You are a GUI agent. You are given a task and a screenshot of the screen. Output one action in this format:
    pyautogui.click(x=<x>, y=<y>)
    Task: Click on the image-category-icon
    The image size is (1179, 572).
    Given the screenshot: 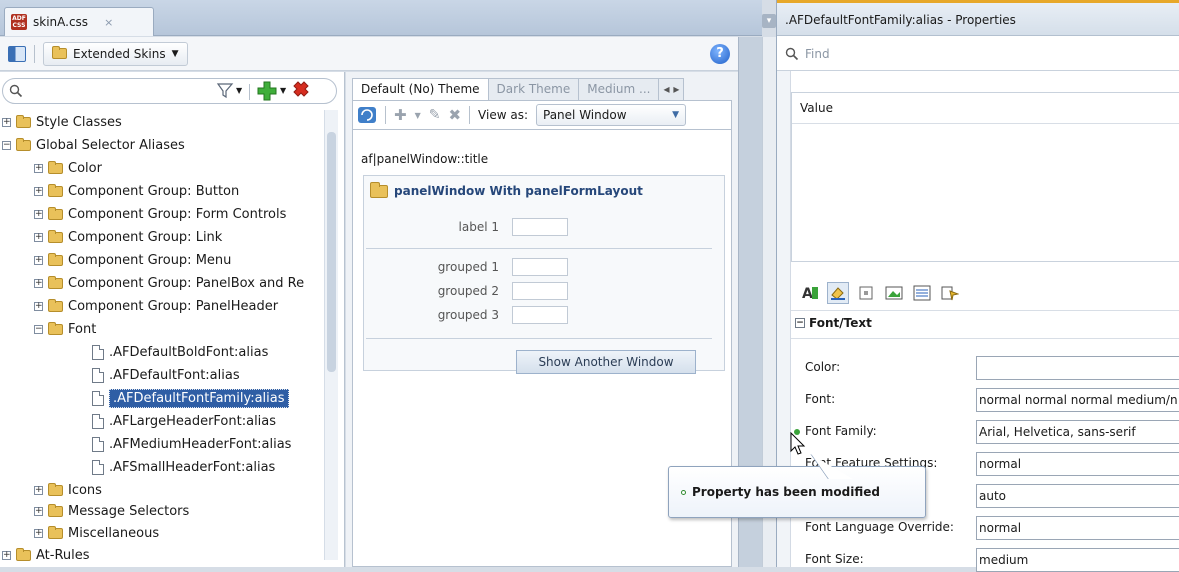 What is the action you would take?
    pyautogui.click(x=894, y=293)
    